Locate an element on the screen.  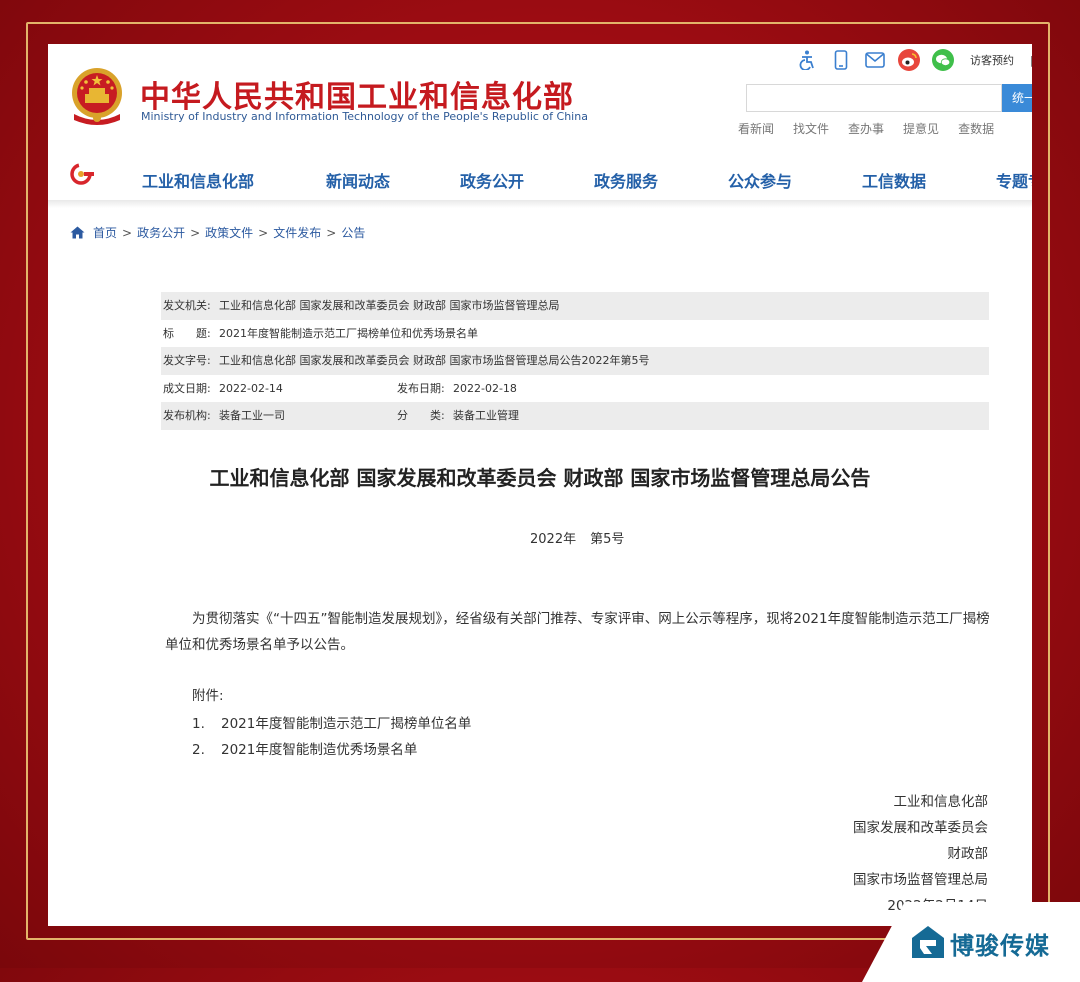
meta-category-value: 装备工业管理 is located at coordinates (486, 416).